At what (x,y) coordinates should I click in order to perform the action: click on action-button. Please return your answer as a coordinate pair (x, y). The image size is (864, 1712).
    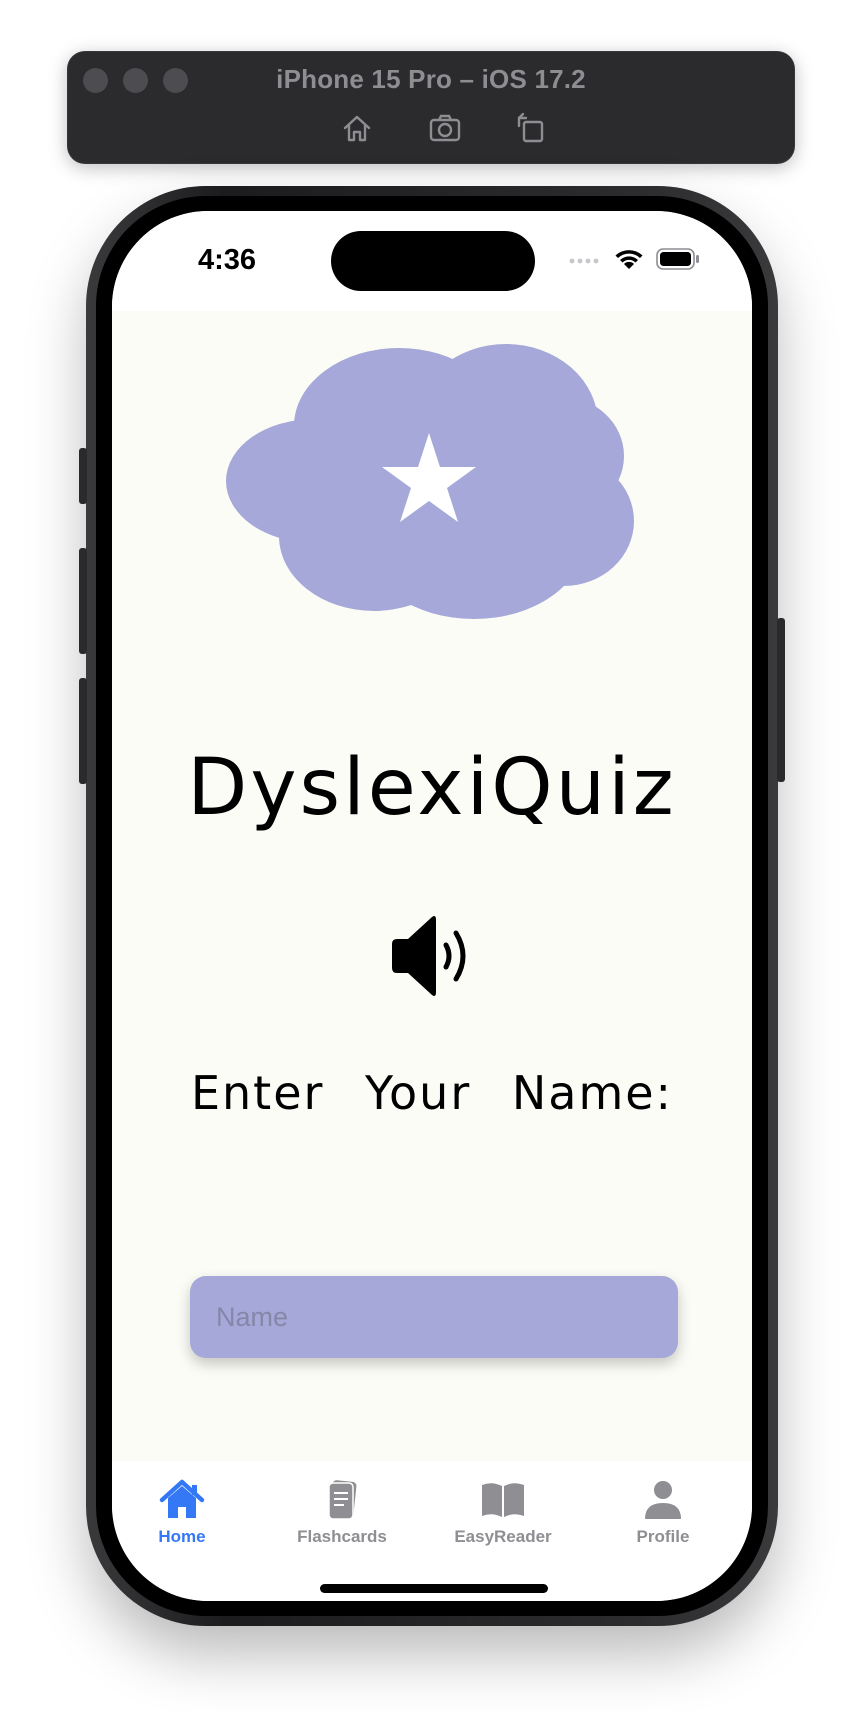
    Looking at the image, I should click on (83, 476).